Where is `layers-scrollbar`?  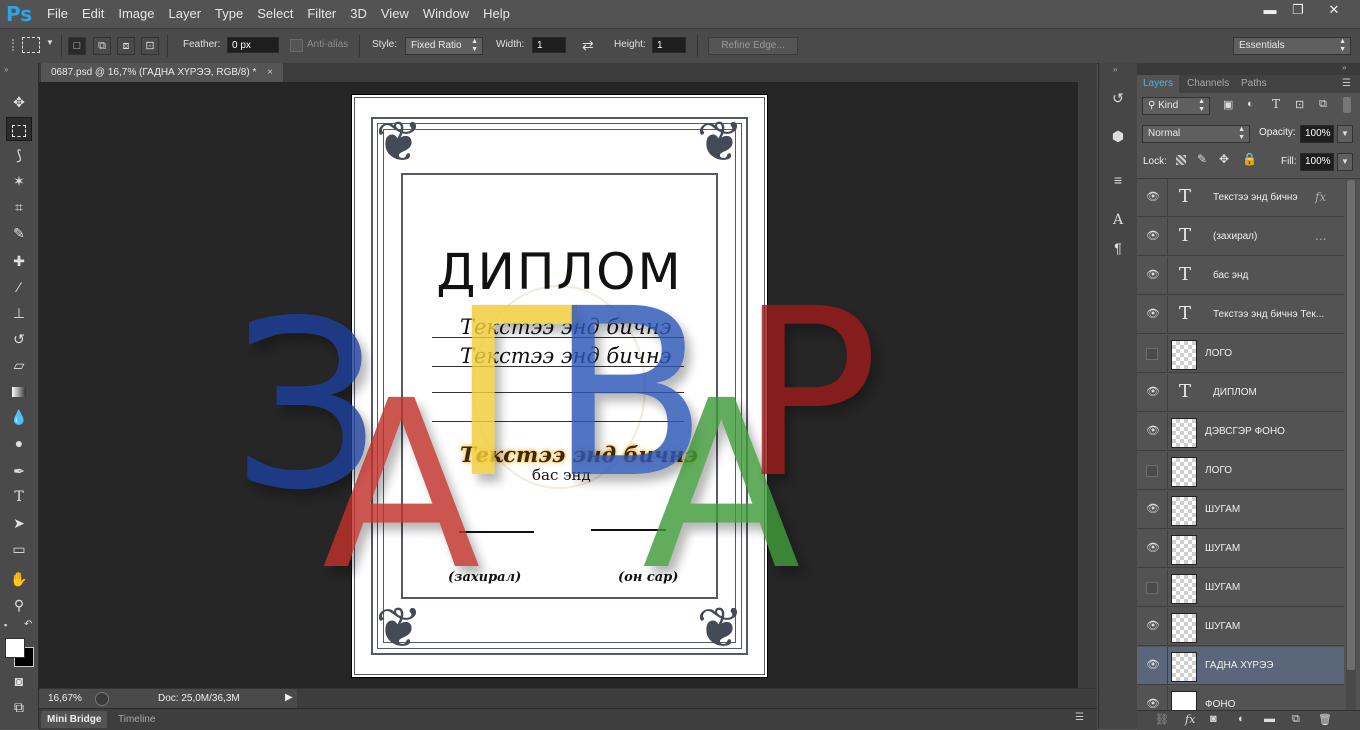
layers-scrollbar is located at coordinates (1351, 445).